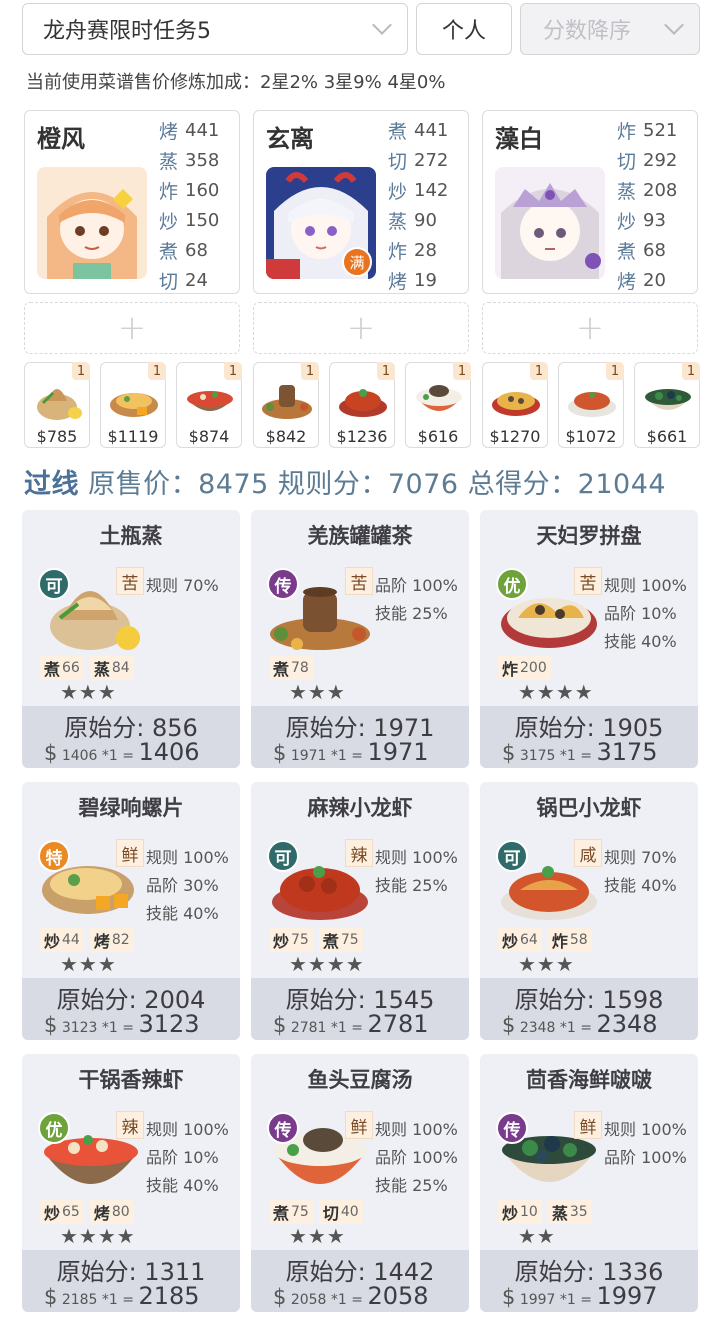 Image resolution: width=720 pixels, height=1319 pixels. I want to click on dish-price: $1072, so click(591, 436).